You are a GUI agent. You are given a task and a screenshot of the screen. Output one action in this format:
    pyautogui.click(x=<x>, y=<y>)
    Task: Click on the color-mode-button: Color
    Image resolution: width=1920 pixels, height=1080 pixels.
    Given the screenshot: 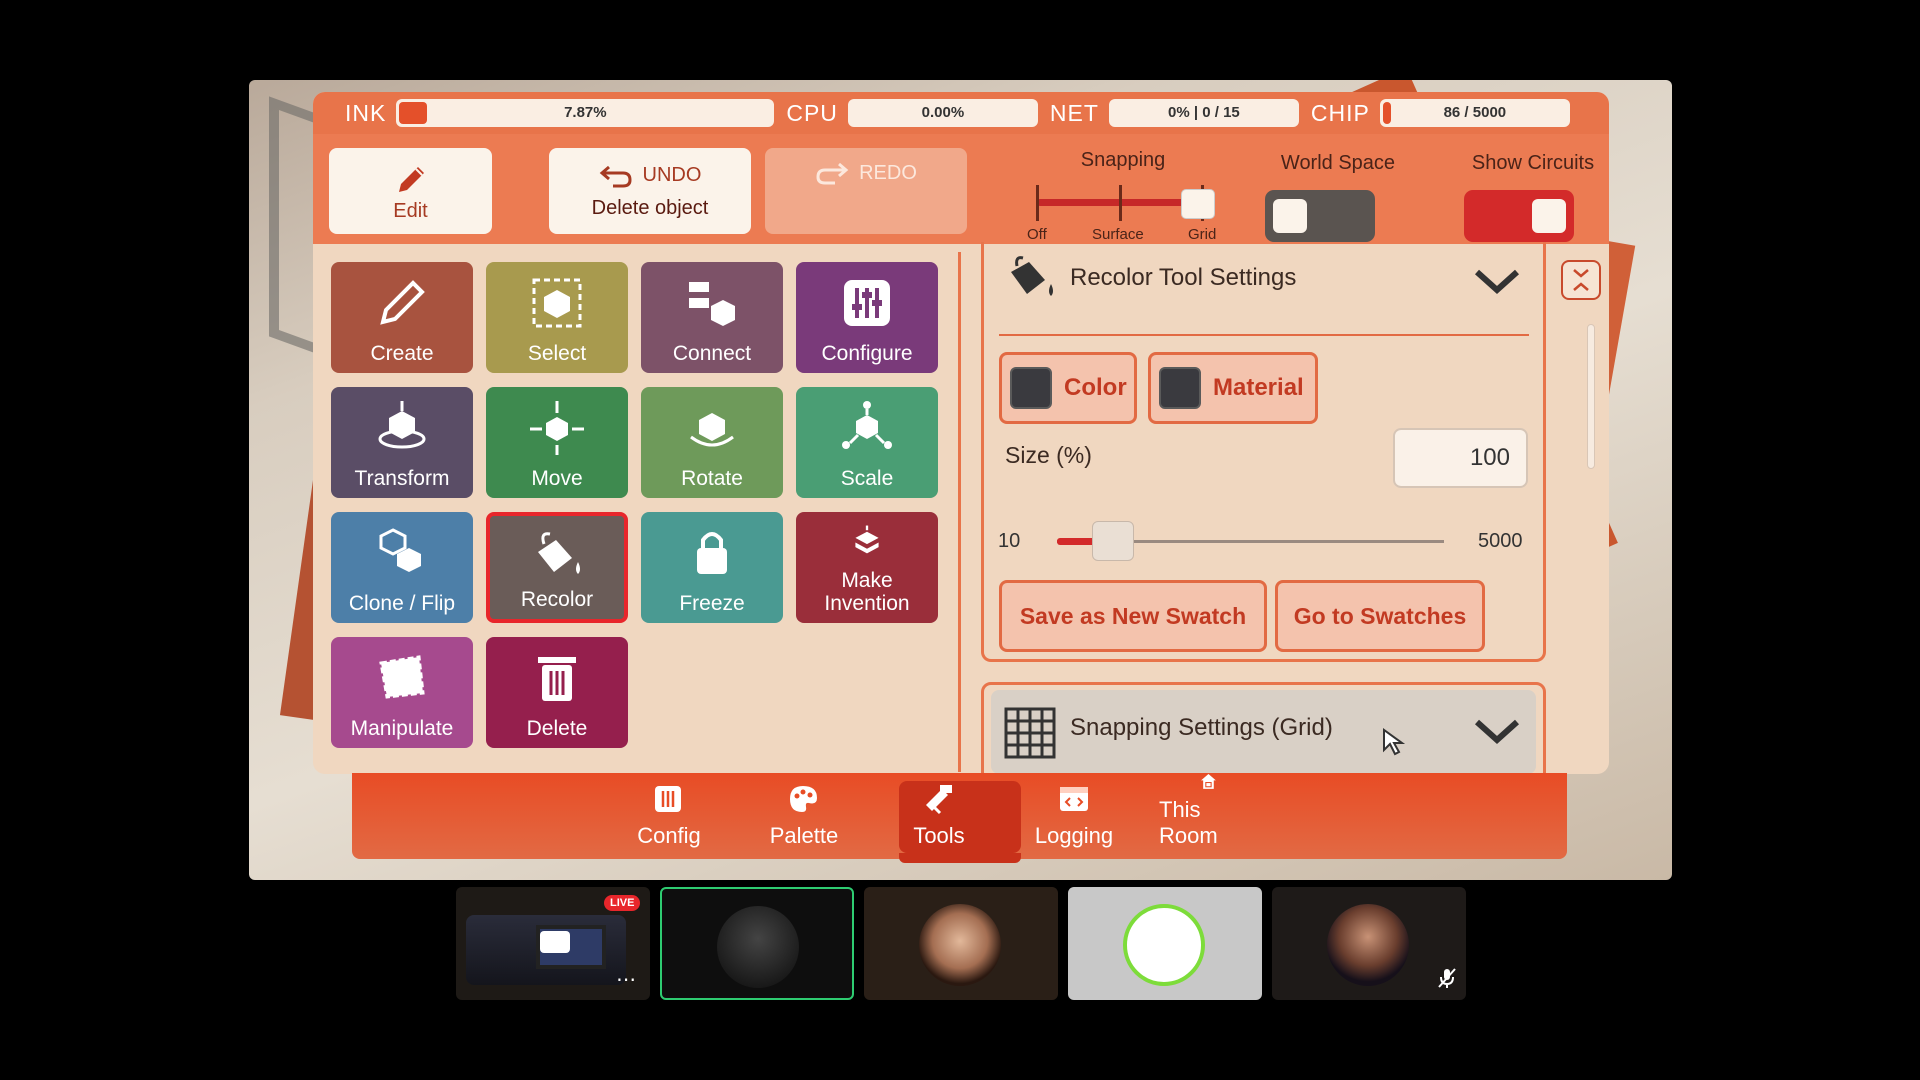 What is the action you would take?
    pyautogui.click(x=1068, y=388)
    